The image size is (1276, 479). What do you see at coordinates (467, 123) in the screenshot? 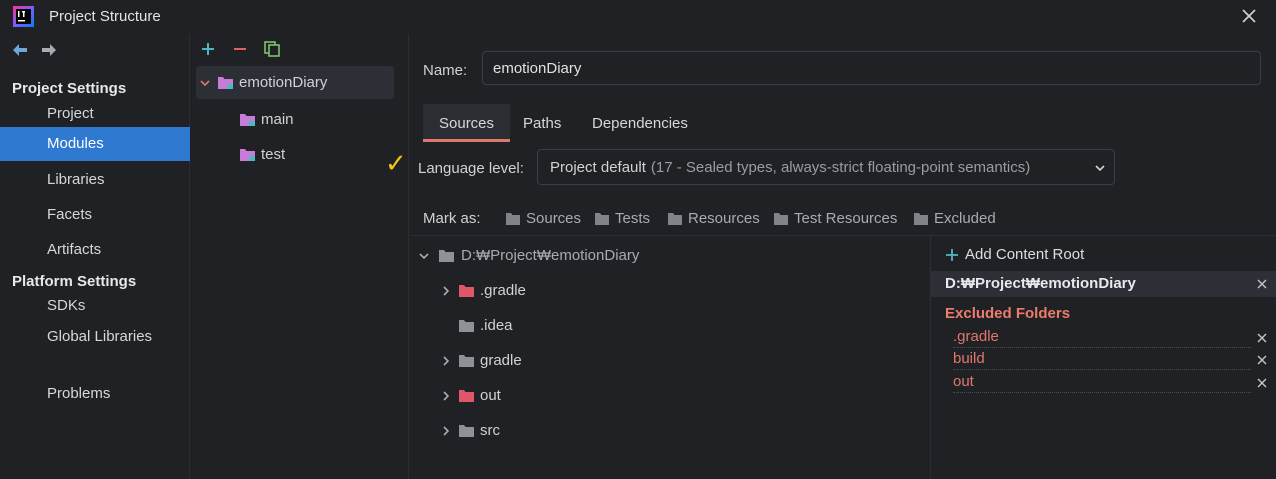
I see `tab-sources: Sources` at bounding box center [467, 123].